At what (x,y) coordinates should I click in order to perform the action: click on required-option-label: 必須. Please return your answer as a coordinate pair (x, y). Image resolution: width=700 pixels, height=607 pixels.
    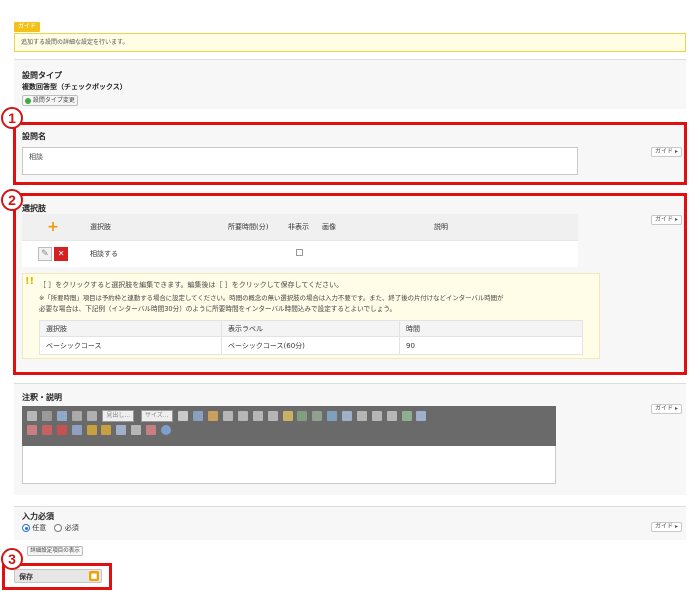
    Looking at the image, I should click on (72, 528).